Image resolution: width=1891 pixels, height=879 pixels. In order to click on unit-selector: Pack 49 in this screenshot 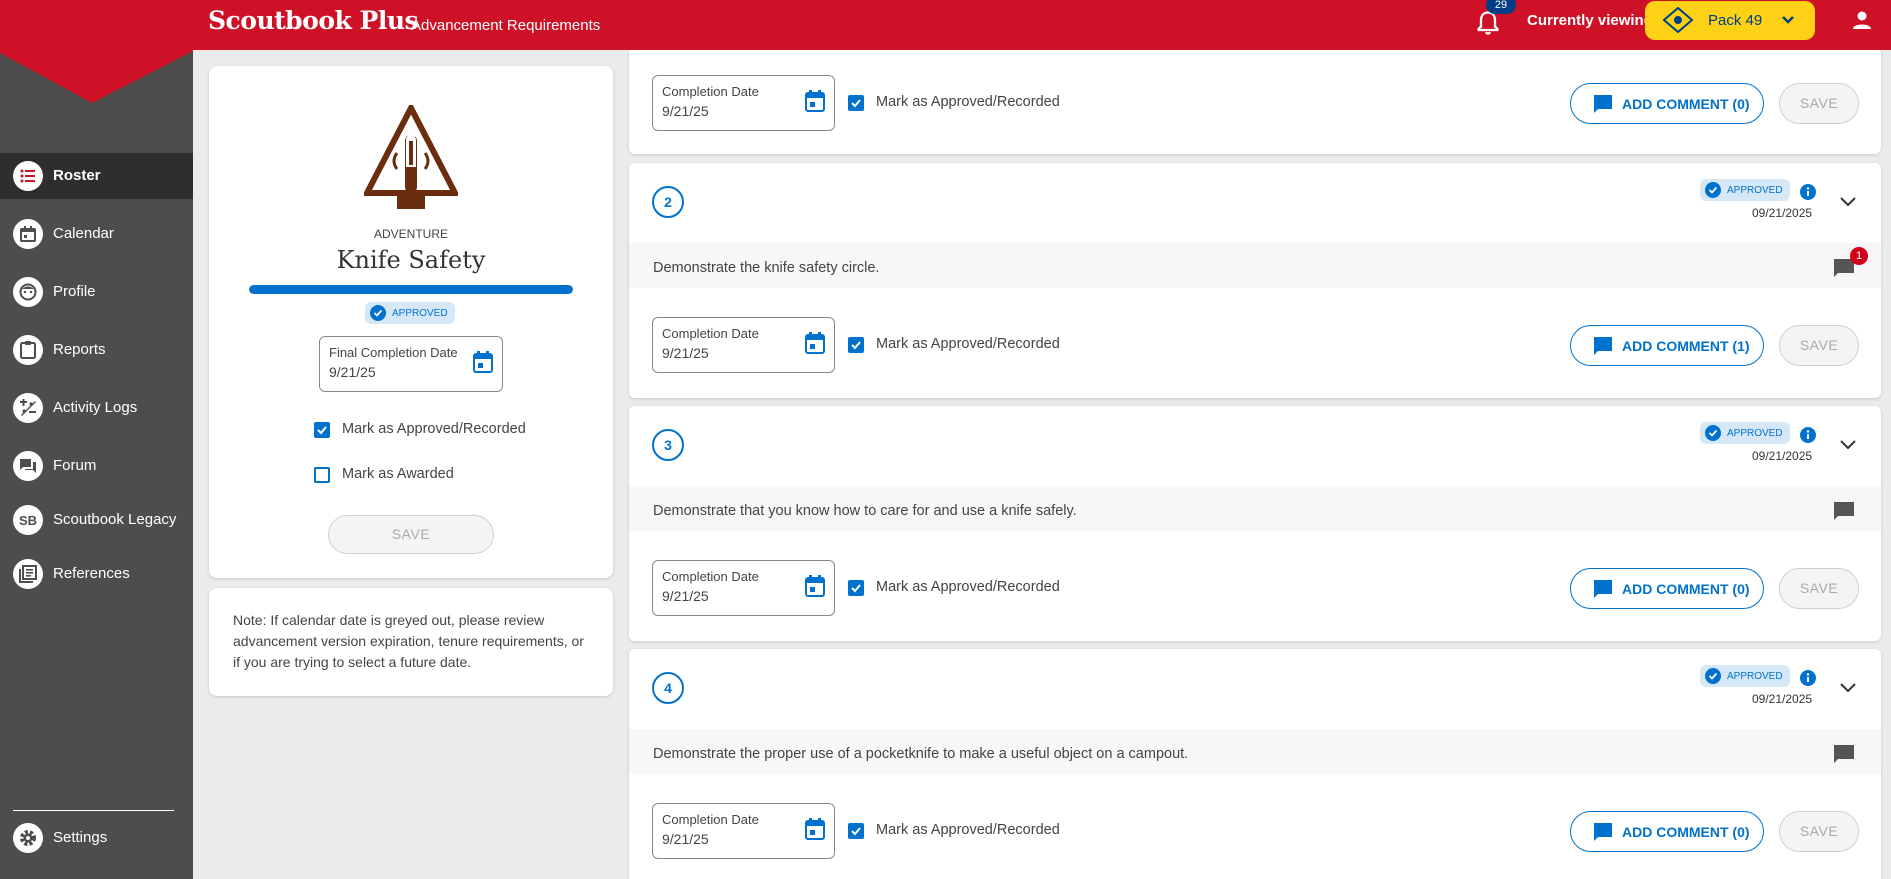, I will do `click(1730, 20)`.